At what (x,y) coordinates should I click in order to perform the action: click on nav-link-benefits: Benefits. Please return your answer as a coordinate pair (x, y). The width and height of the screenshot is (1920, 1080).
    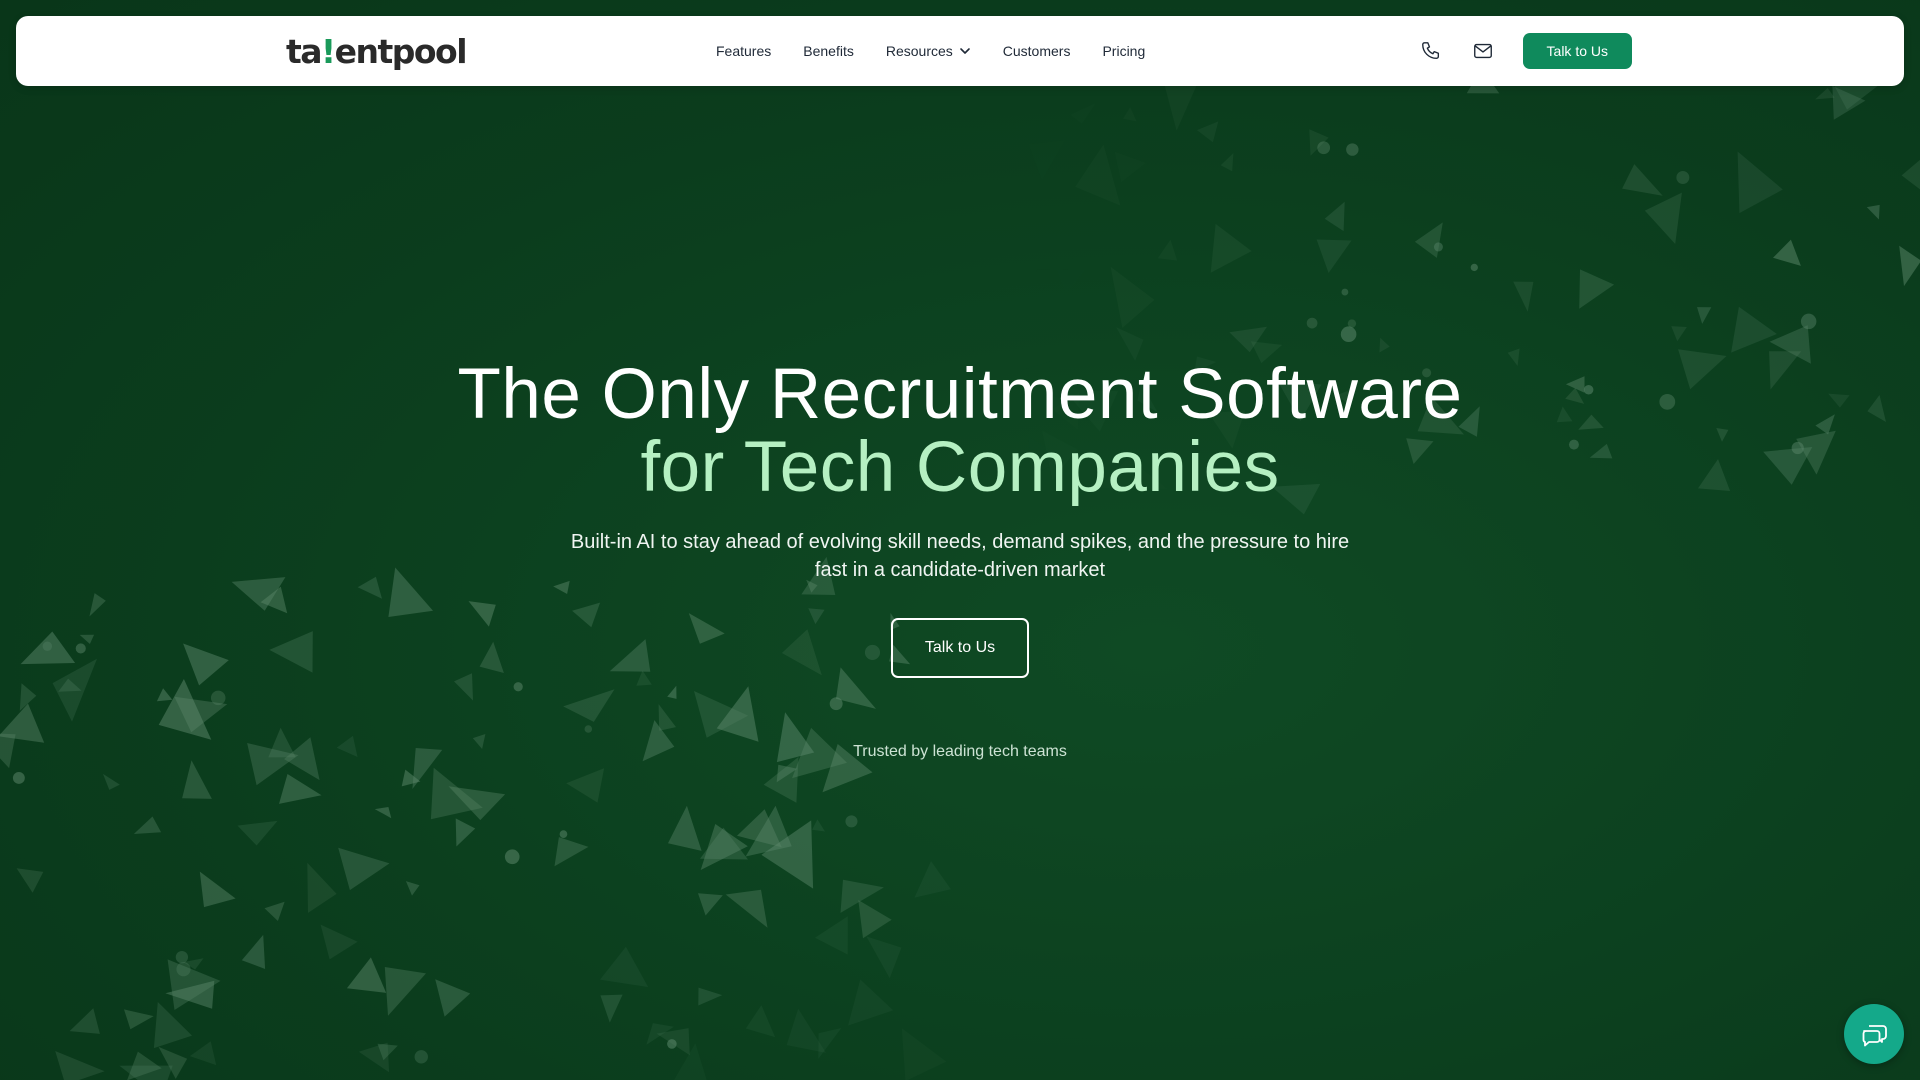
    Looking at the image, I should click on (828, 51).